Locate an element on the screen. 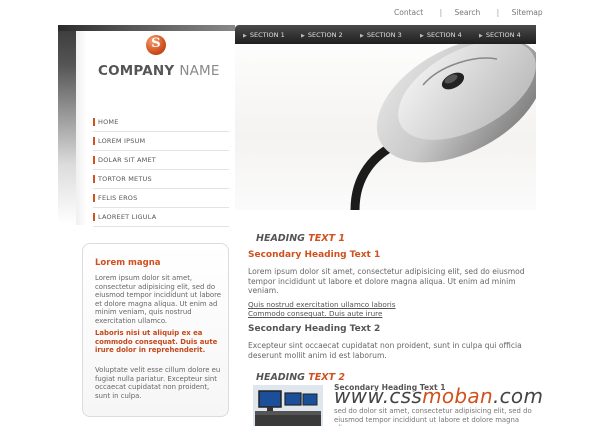 The width and height of the screenshot is (599, 426). logo-icon: S is located at coordinates (156, 45).